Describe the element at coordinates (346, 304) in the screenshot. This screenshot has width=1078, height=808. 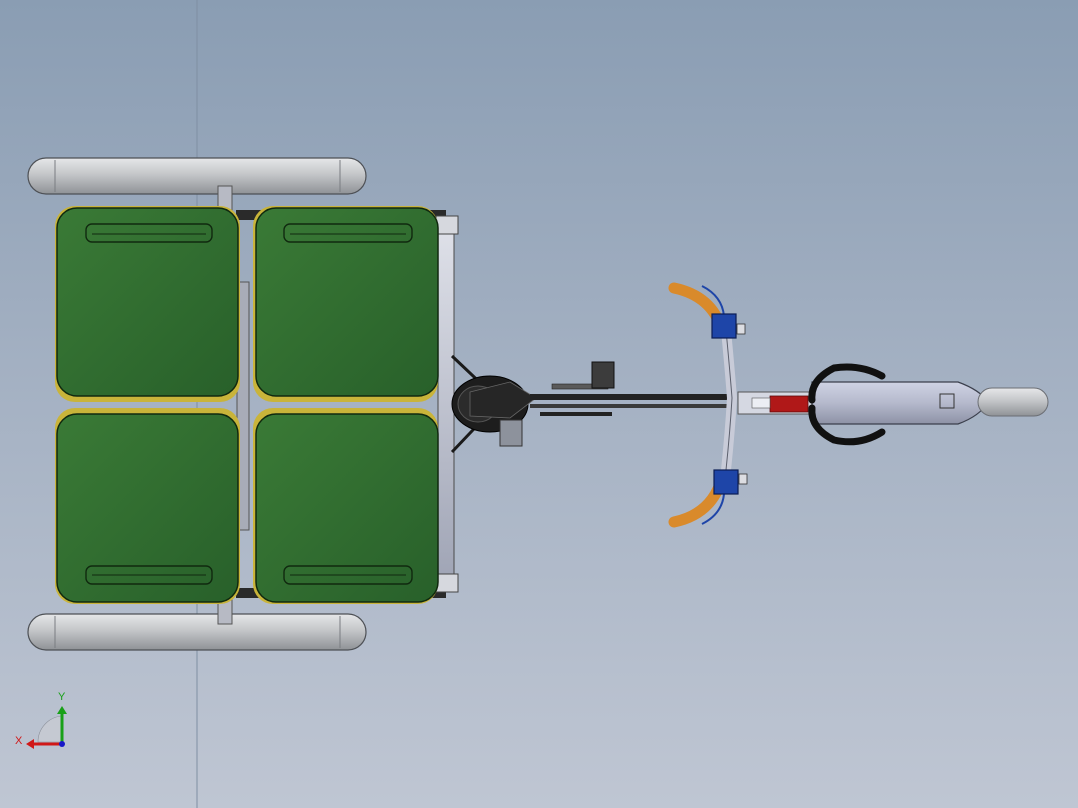
I see `bin-top-right` at that location.